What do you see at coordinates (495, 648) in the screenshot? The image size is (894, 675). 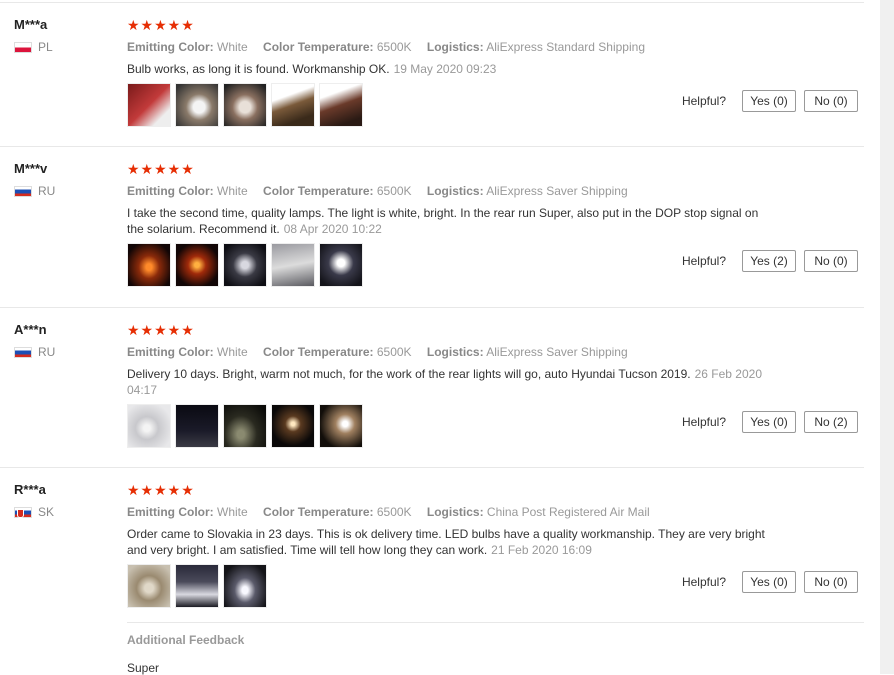 I see `additional-feedback: Additional Feedback Super` at bounding box center [495, 648].